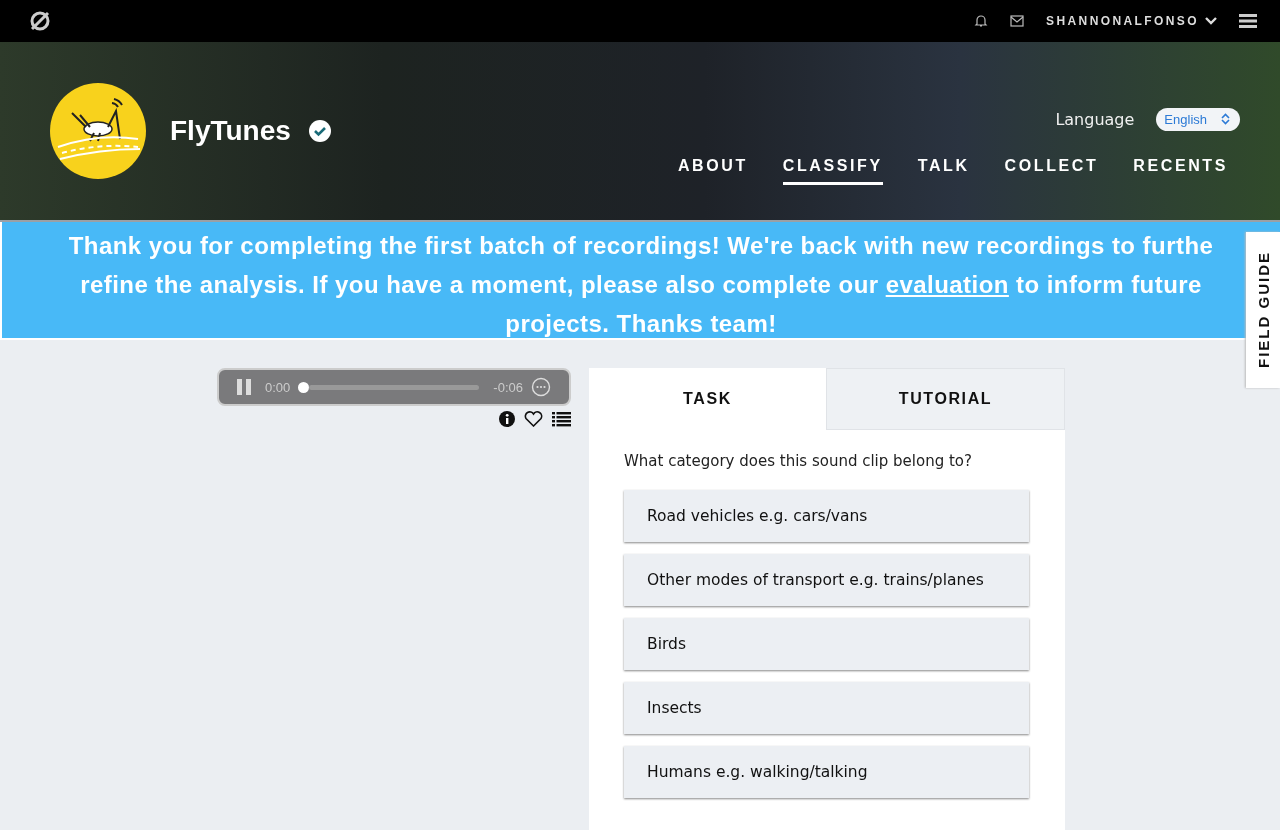  Describe the element at coordinates (1263, 310) in the screenshot. I see `field-guide-tab: FIELD GUIDE` at that location.